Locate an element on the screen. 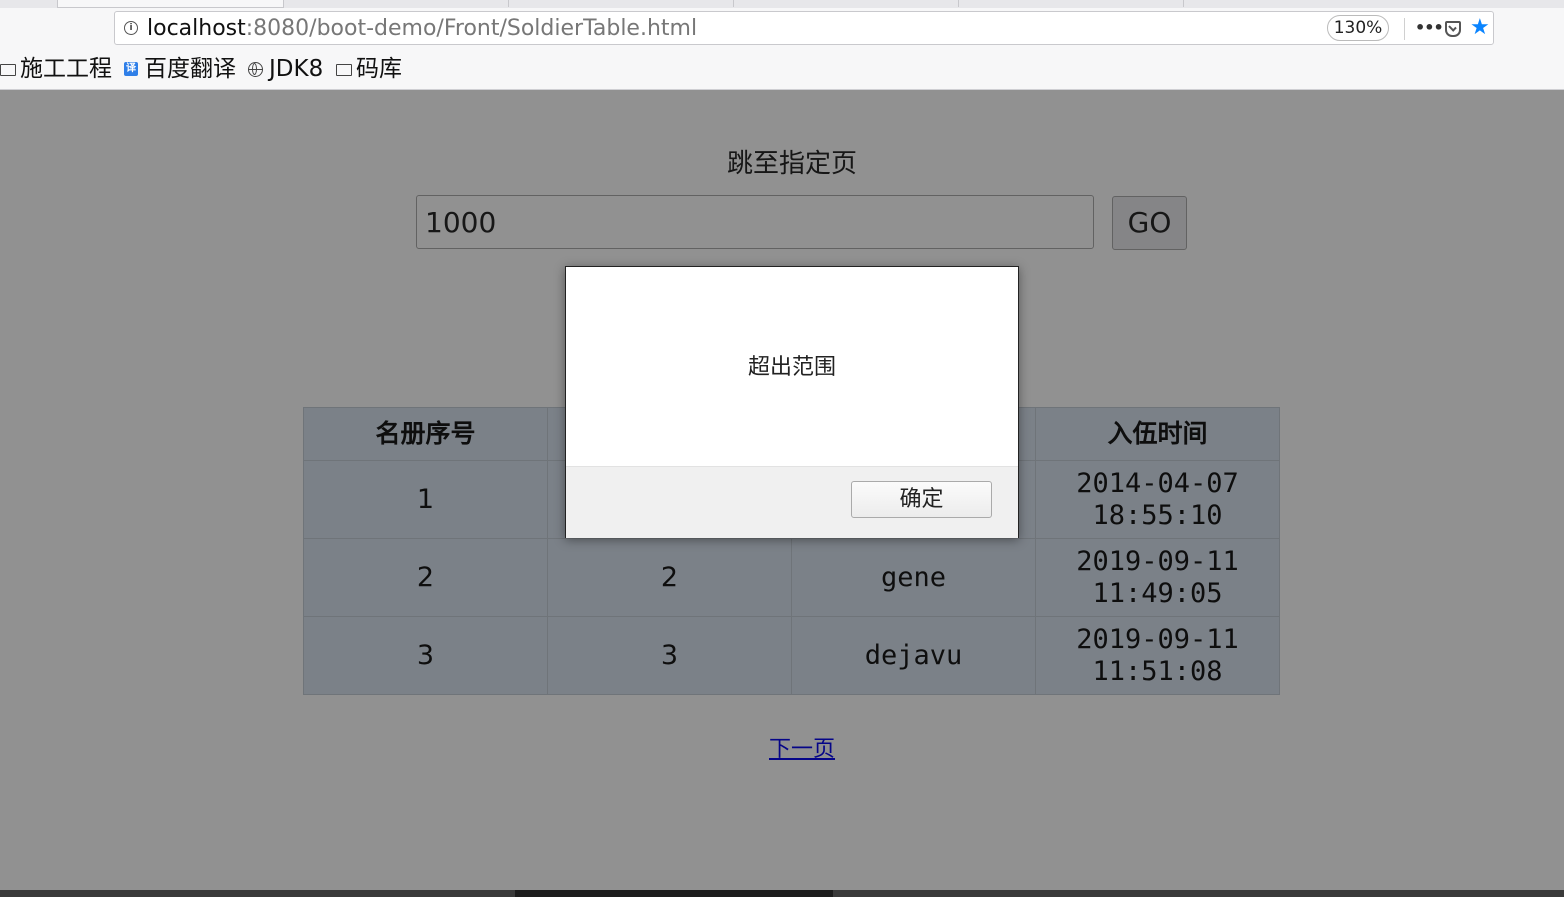  star-icon: ★ is located at coordinates (1480, 28).